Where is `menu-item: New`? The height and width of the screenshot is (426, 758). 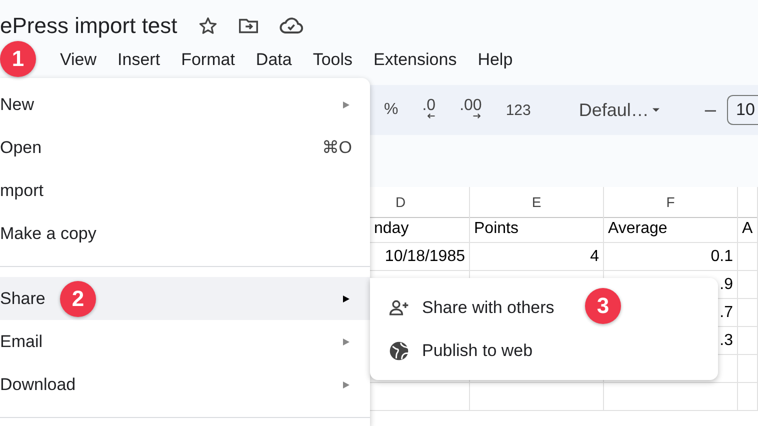
menu-item: New is located at coordinates (185, 104).